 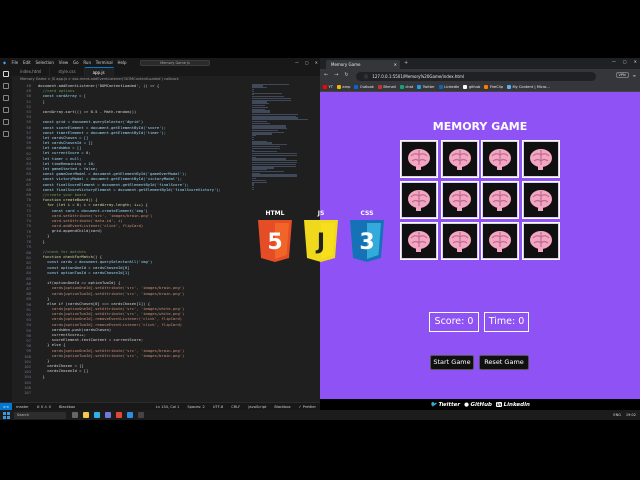 What do you see at coordinates (454, 322) in the screenshot?
I see `score-display: Score: 0` at bounding box center [454, 322].